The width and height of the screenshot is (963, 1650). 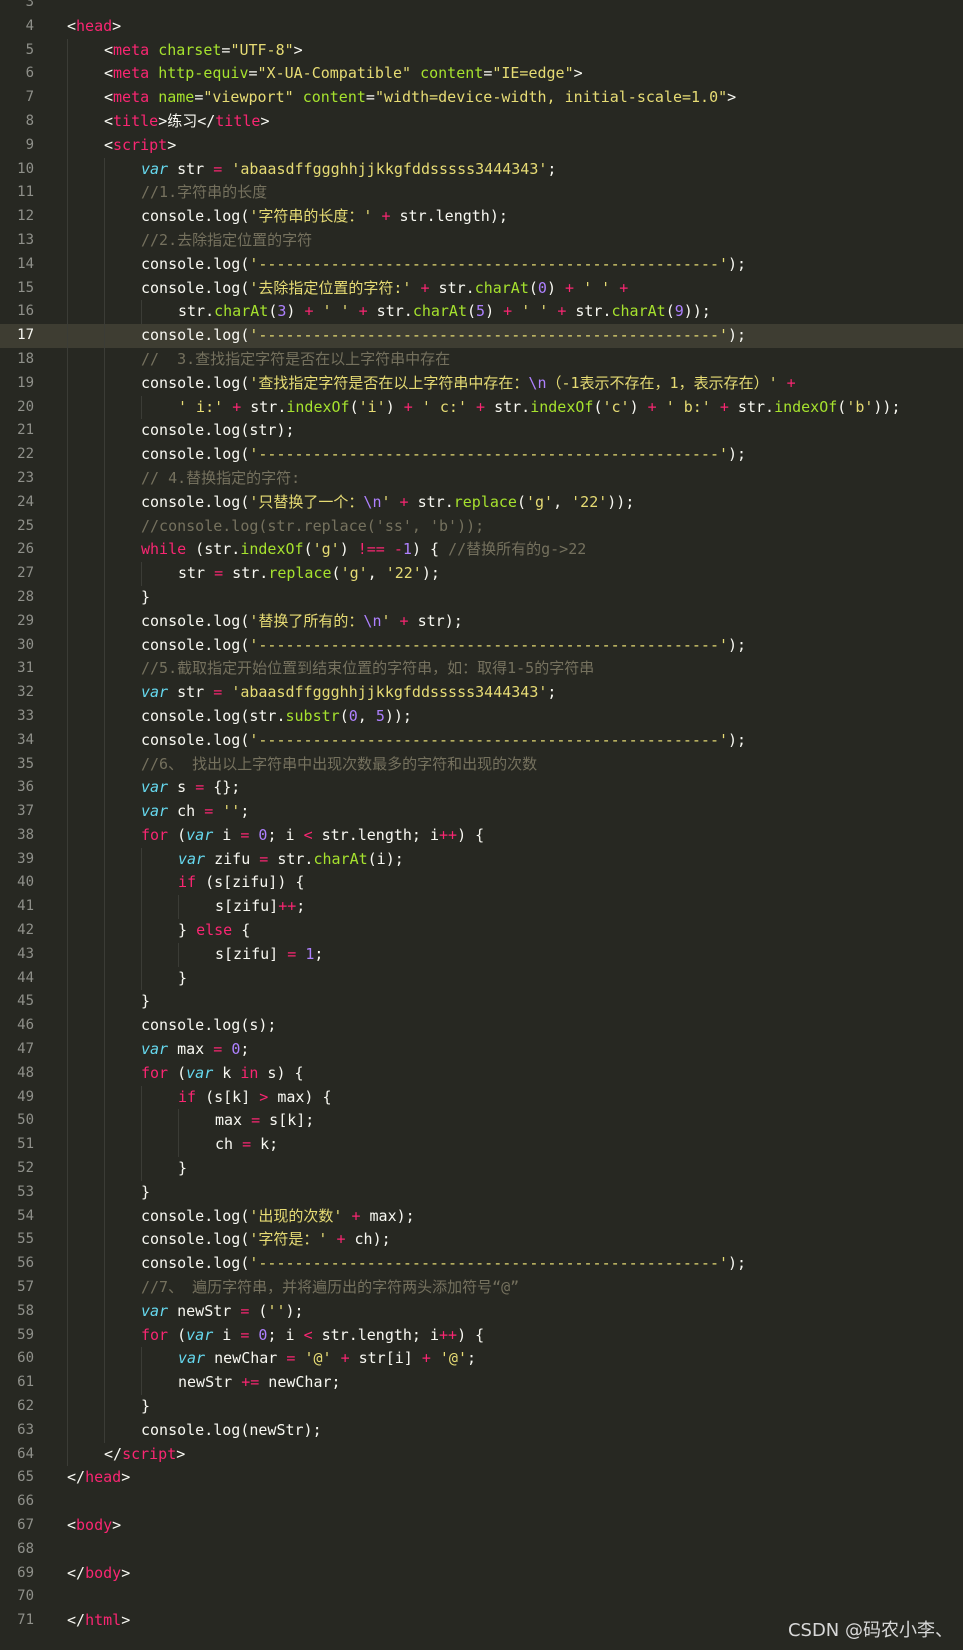 What do you see at coordinates (481, 1335) in the screenshot?
I see `code-line: 59 for (var i = 0; i < str.length; i++) {` at bounding box center [481, 1335].